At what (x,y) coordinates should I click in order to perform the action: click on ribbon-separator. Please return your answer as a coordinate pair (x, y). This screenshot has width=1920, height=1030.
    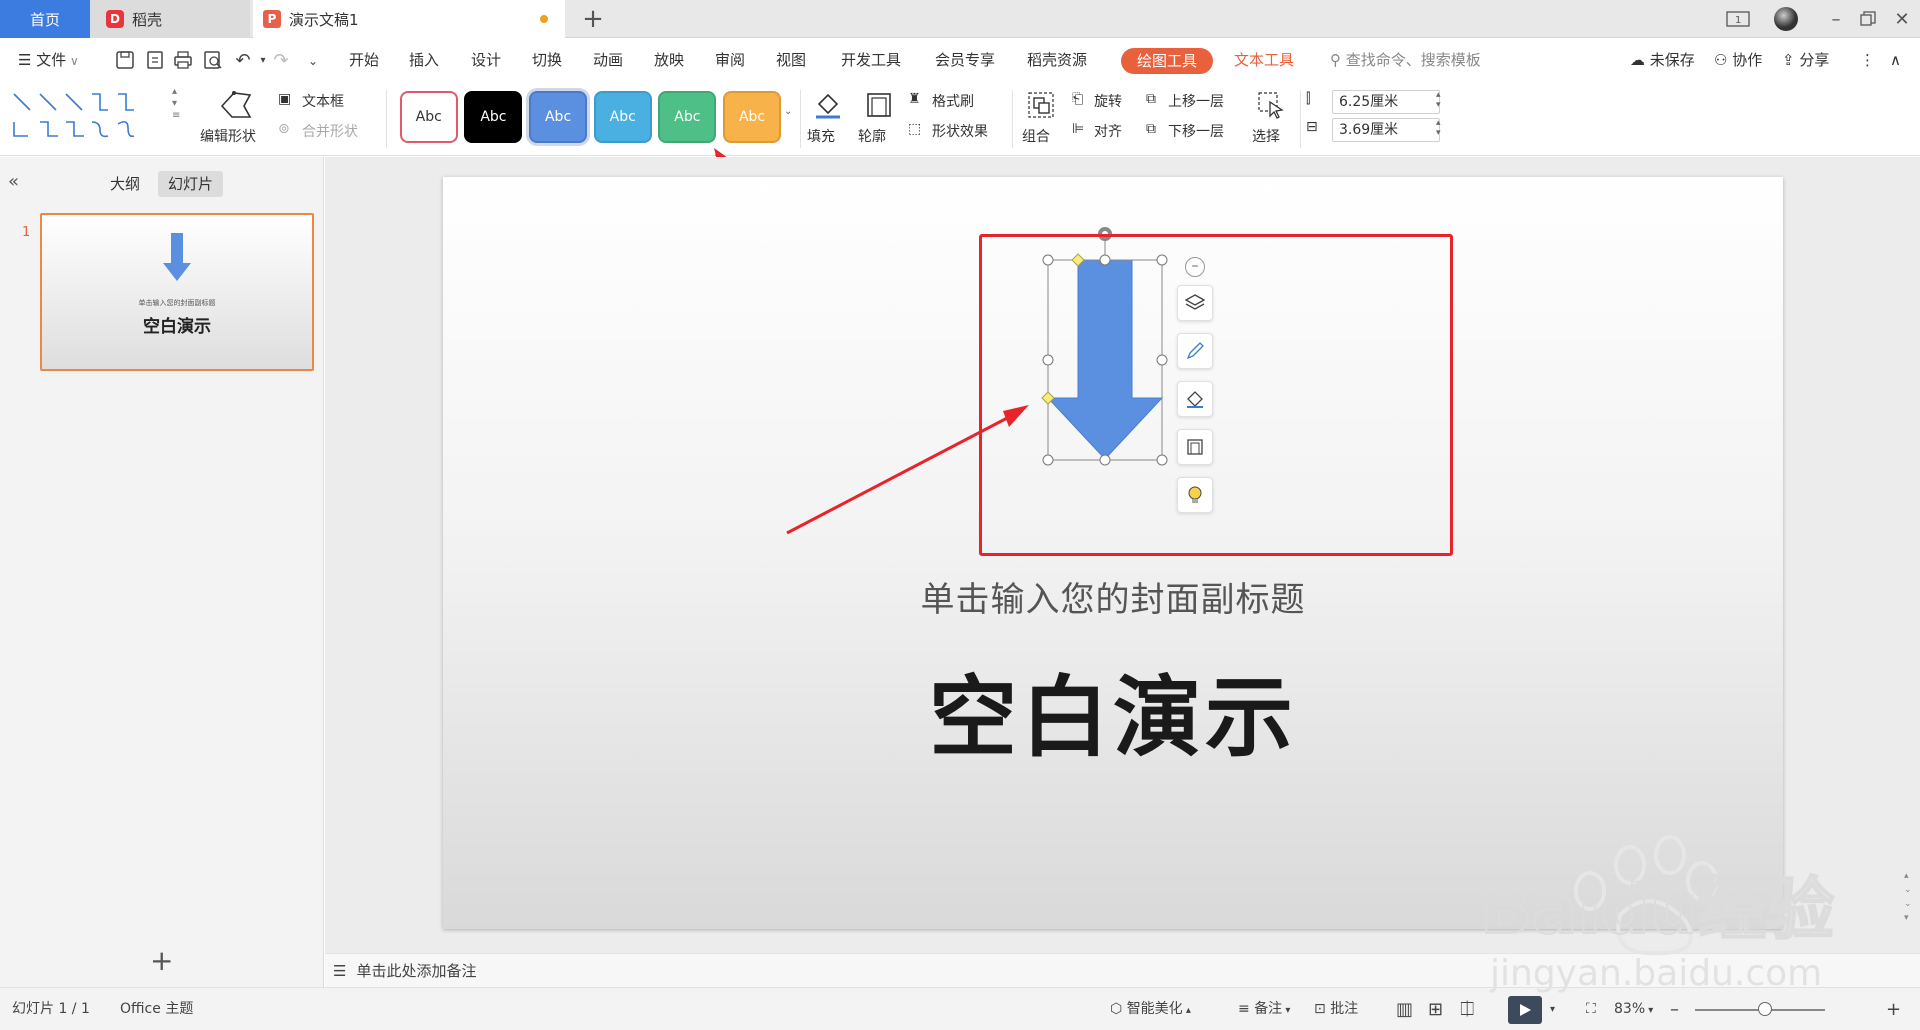
    Looking at the image, I should click on (800, 119).